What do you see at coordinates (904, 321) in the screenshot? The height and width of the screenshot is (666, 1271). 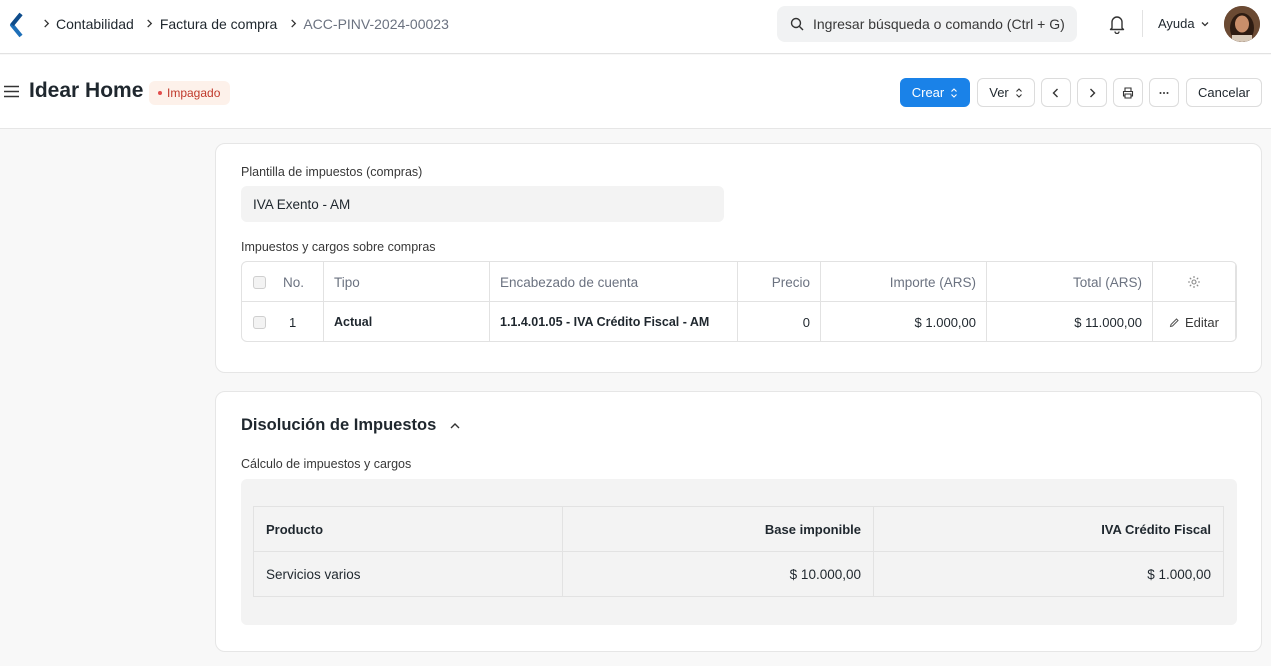 I see `cell-importe: $ 1.000,00` at bounding box center [904, 321].